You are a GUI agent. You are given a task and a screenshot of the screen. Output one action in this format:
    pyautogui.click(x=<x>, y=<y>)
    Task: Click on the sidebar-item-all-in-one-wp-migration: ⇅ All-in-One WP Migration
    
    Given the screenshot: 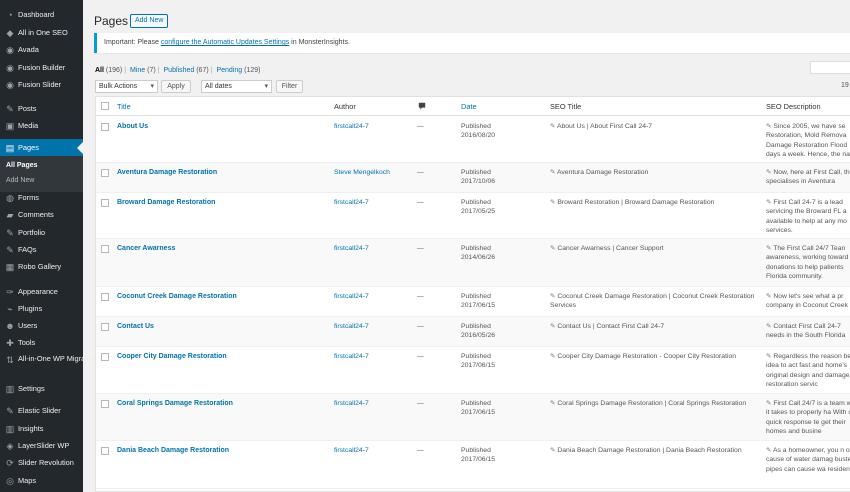 What is the action you would take?
    pyautogui.click(x=48, y=365)
    